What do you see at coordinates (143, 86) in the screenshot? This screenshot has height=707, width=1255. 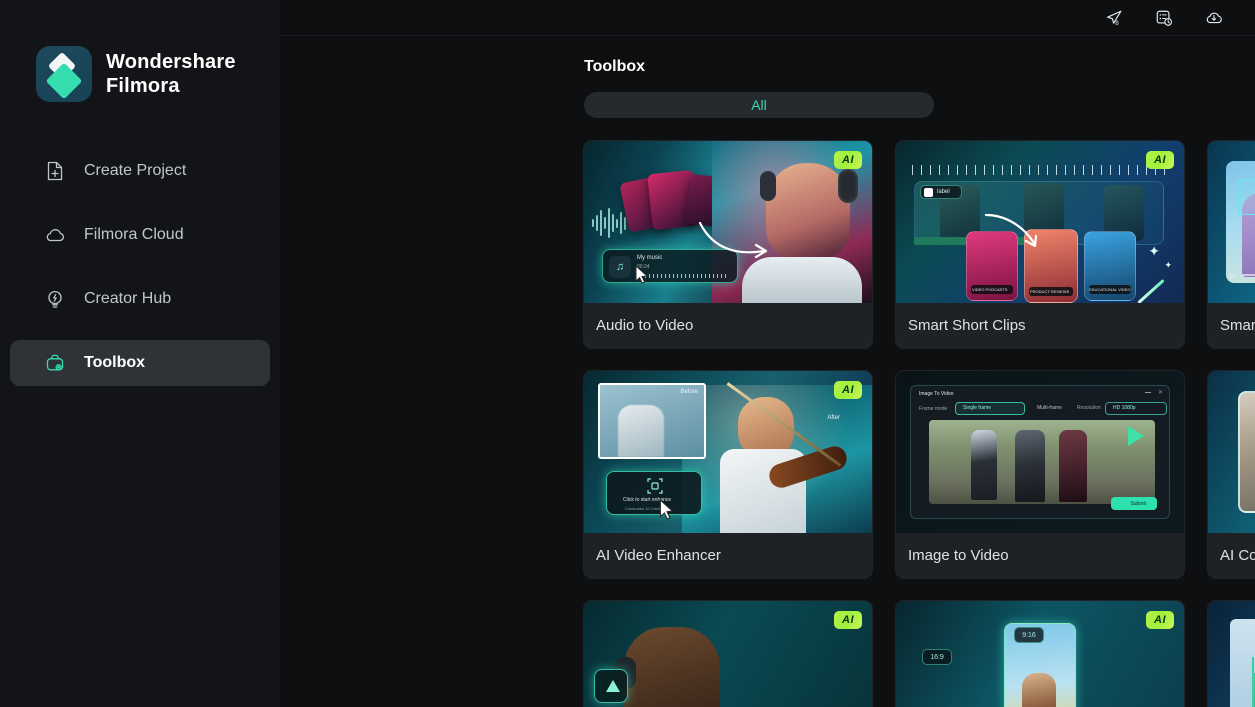 I see `brand-line-2: Filmora` at bounding box center [143, 86].